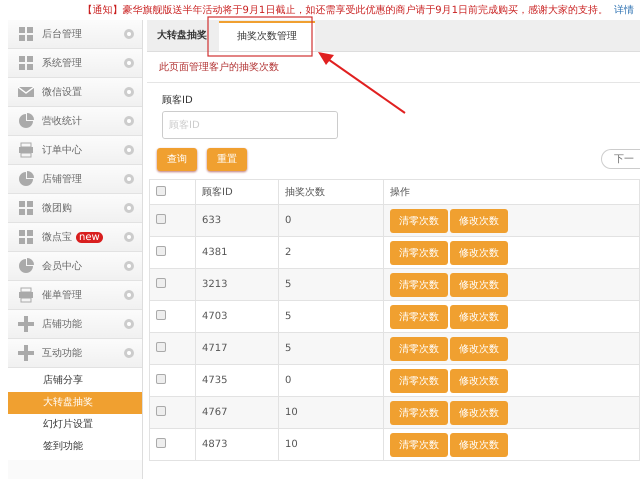 The image size is (640, 479). I want to click on table-cell: 633, so click(237, 220).